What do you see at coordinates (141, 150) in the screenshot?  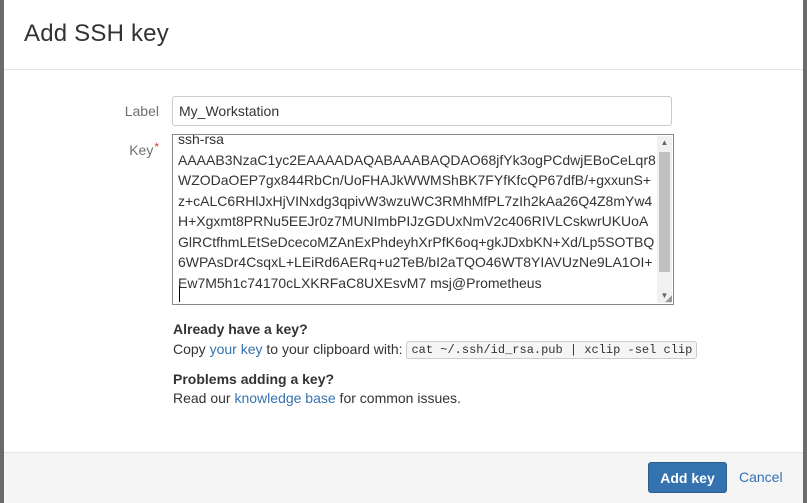 I see `key-label-text: Key` at bounding box center [141, 150].